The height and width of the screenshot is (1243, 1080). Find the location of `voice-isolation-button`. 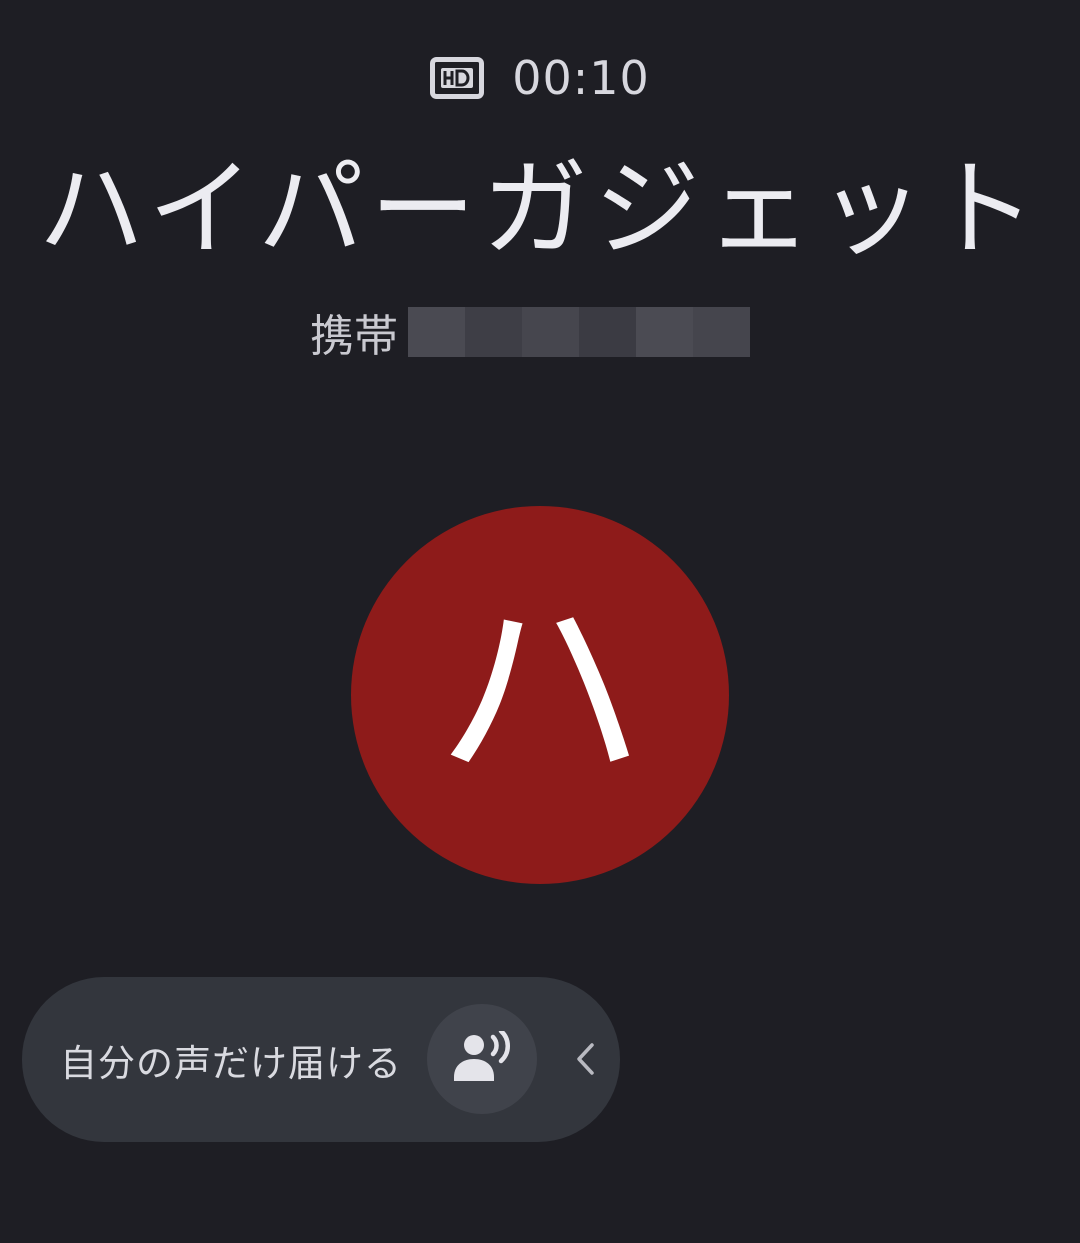

voice-isolation-button is located at coordinates (482, 1059).